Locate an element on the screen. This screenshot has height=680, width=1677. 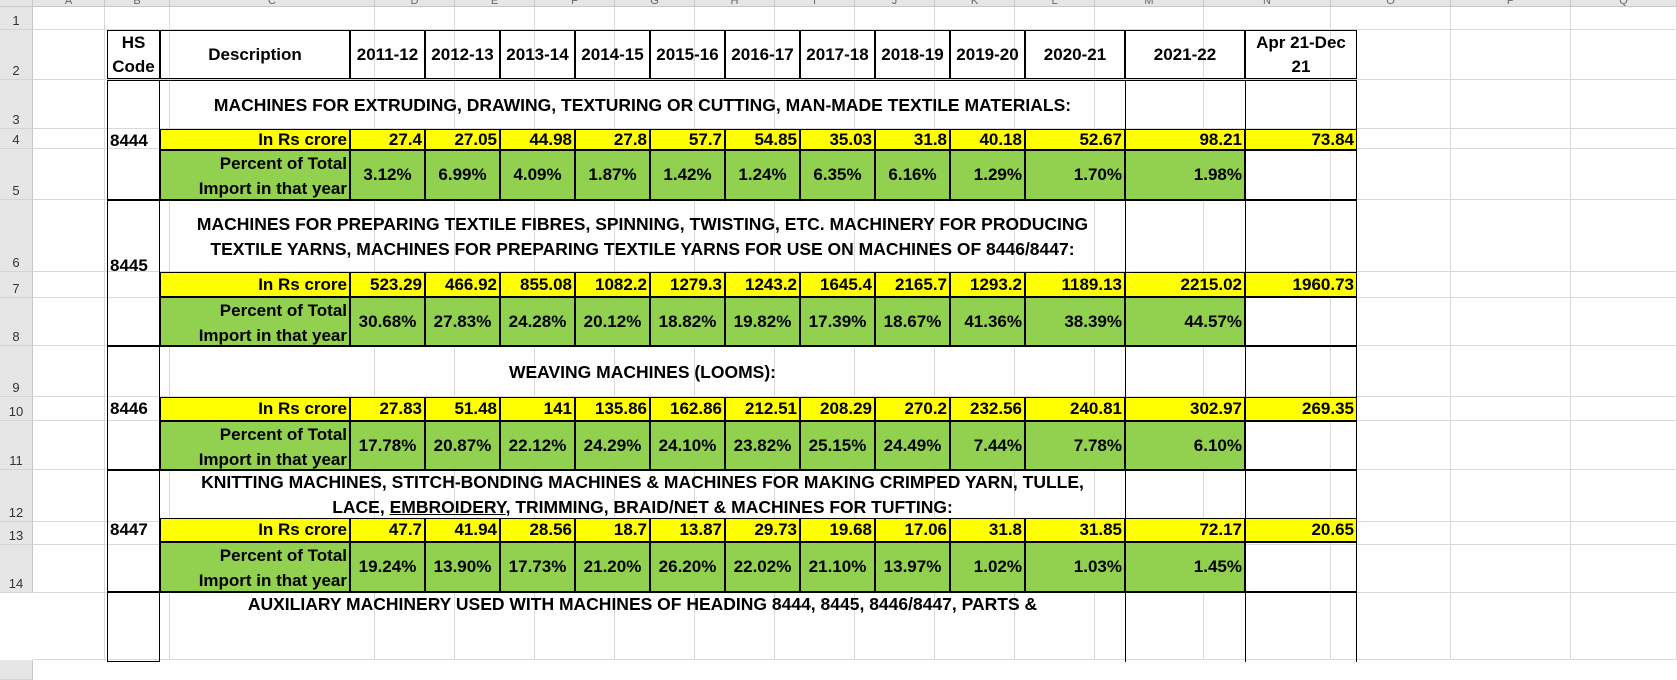
year-header-2012-13: 2012-13 is located at coordinates (462, 54).